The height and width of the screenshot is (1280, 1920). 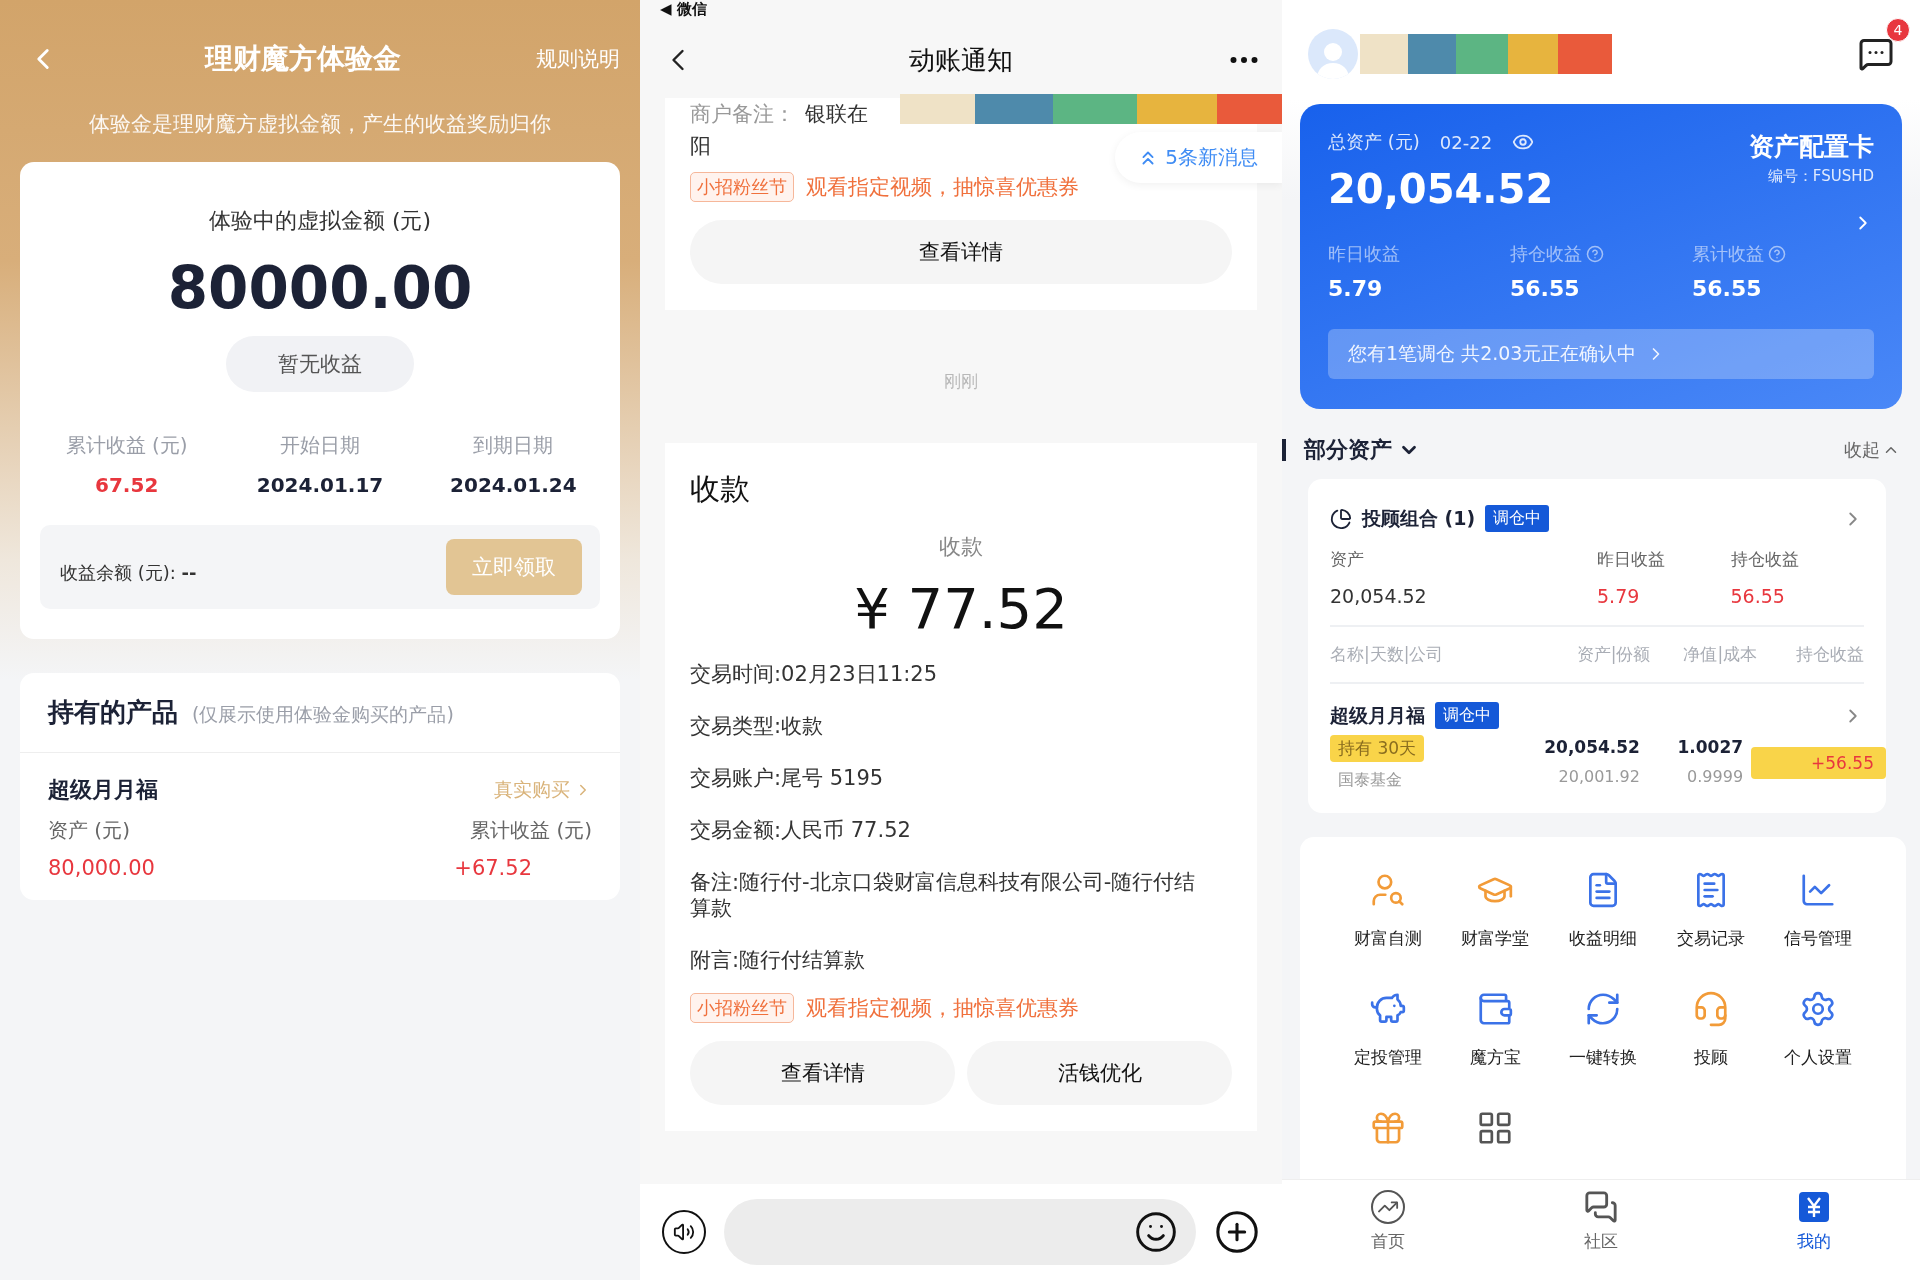 What do you see at coordinates (1362, 450) in the screenshot?
I see `section-dropdown: 部分资产` at bounding box center [1362, 450].